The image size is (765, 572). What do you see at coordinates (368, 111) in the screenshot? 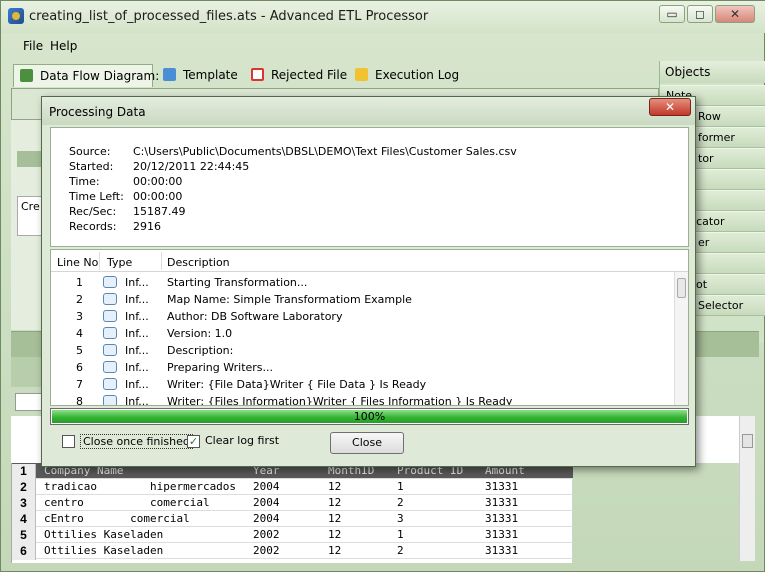
I see `dialog-title-bar: Processing Data ✕` at bounding box center [368, 111].